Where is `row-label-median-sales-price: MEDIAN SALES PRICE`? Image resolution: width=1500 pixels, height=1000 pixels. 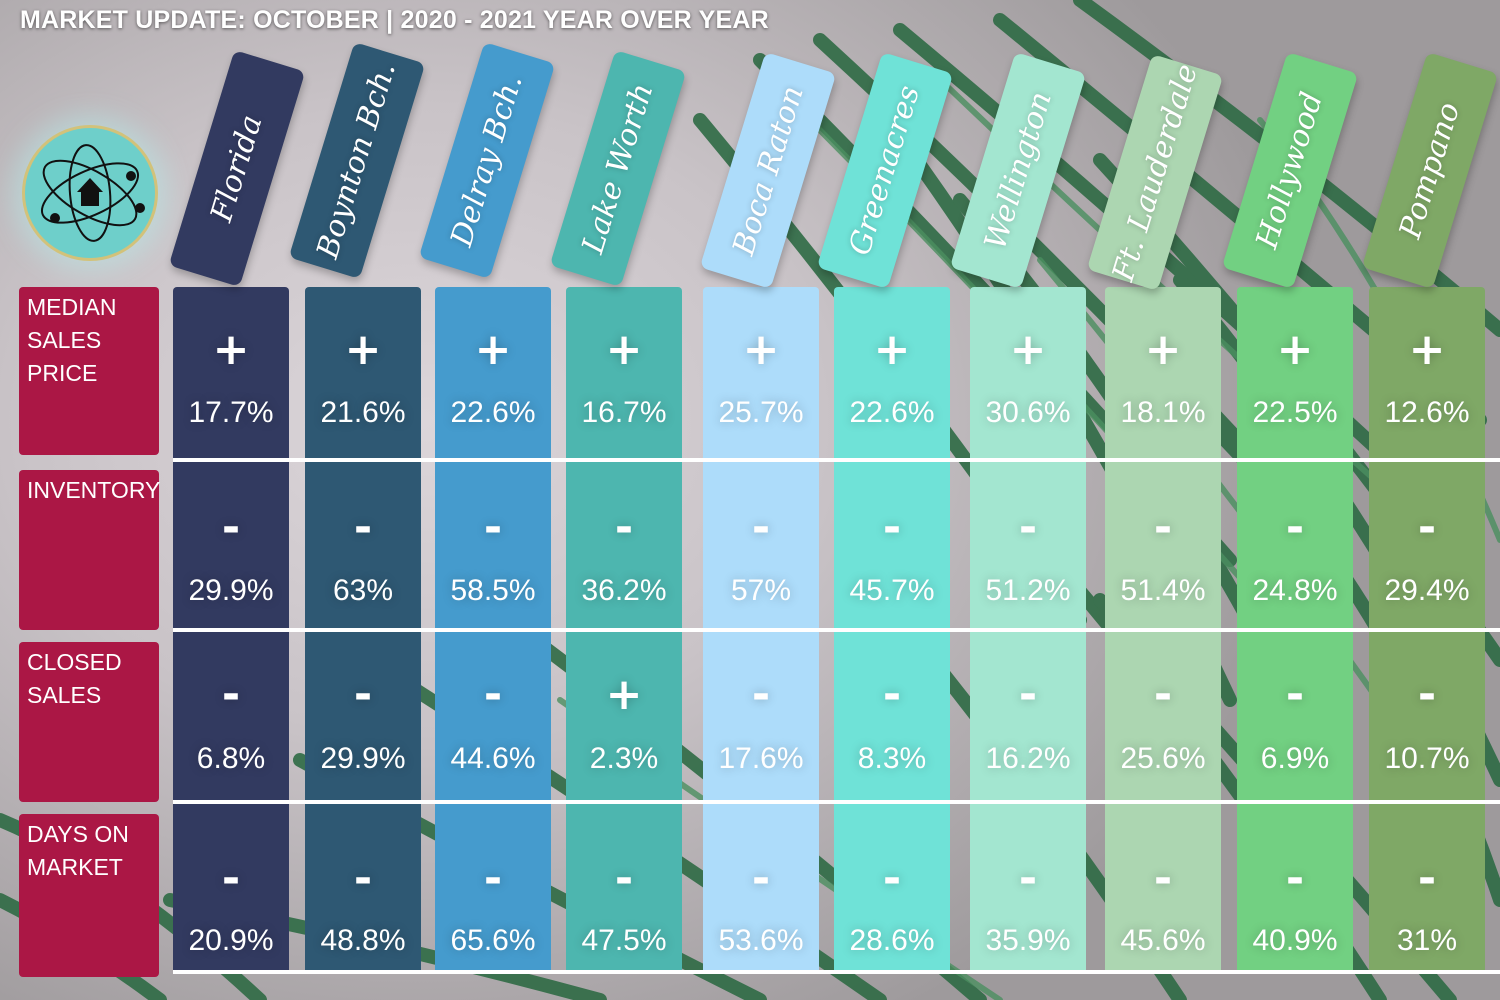
row-label-median-sales-price: MEDIAN SALES PRICE is located at coordinates (89, 371).